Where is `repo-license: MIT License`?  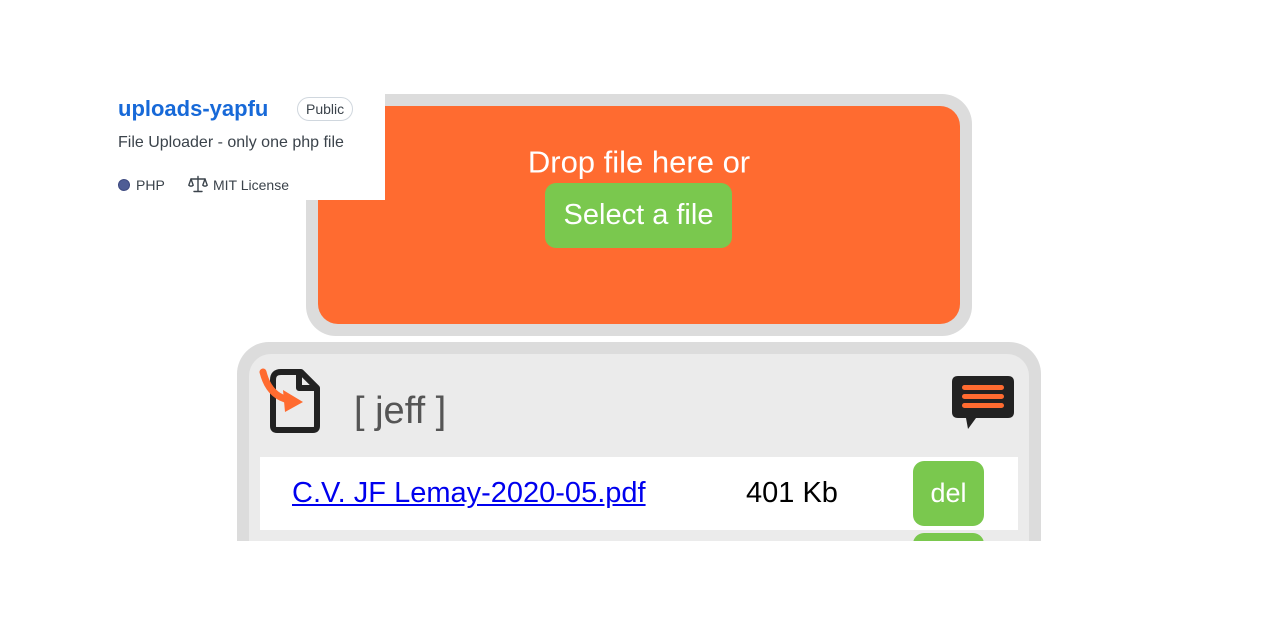
repo-license: MIT License is located at coordinates (251, 185).